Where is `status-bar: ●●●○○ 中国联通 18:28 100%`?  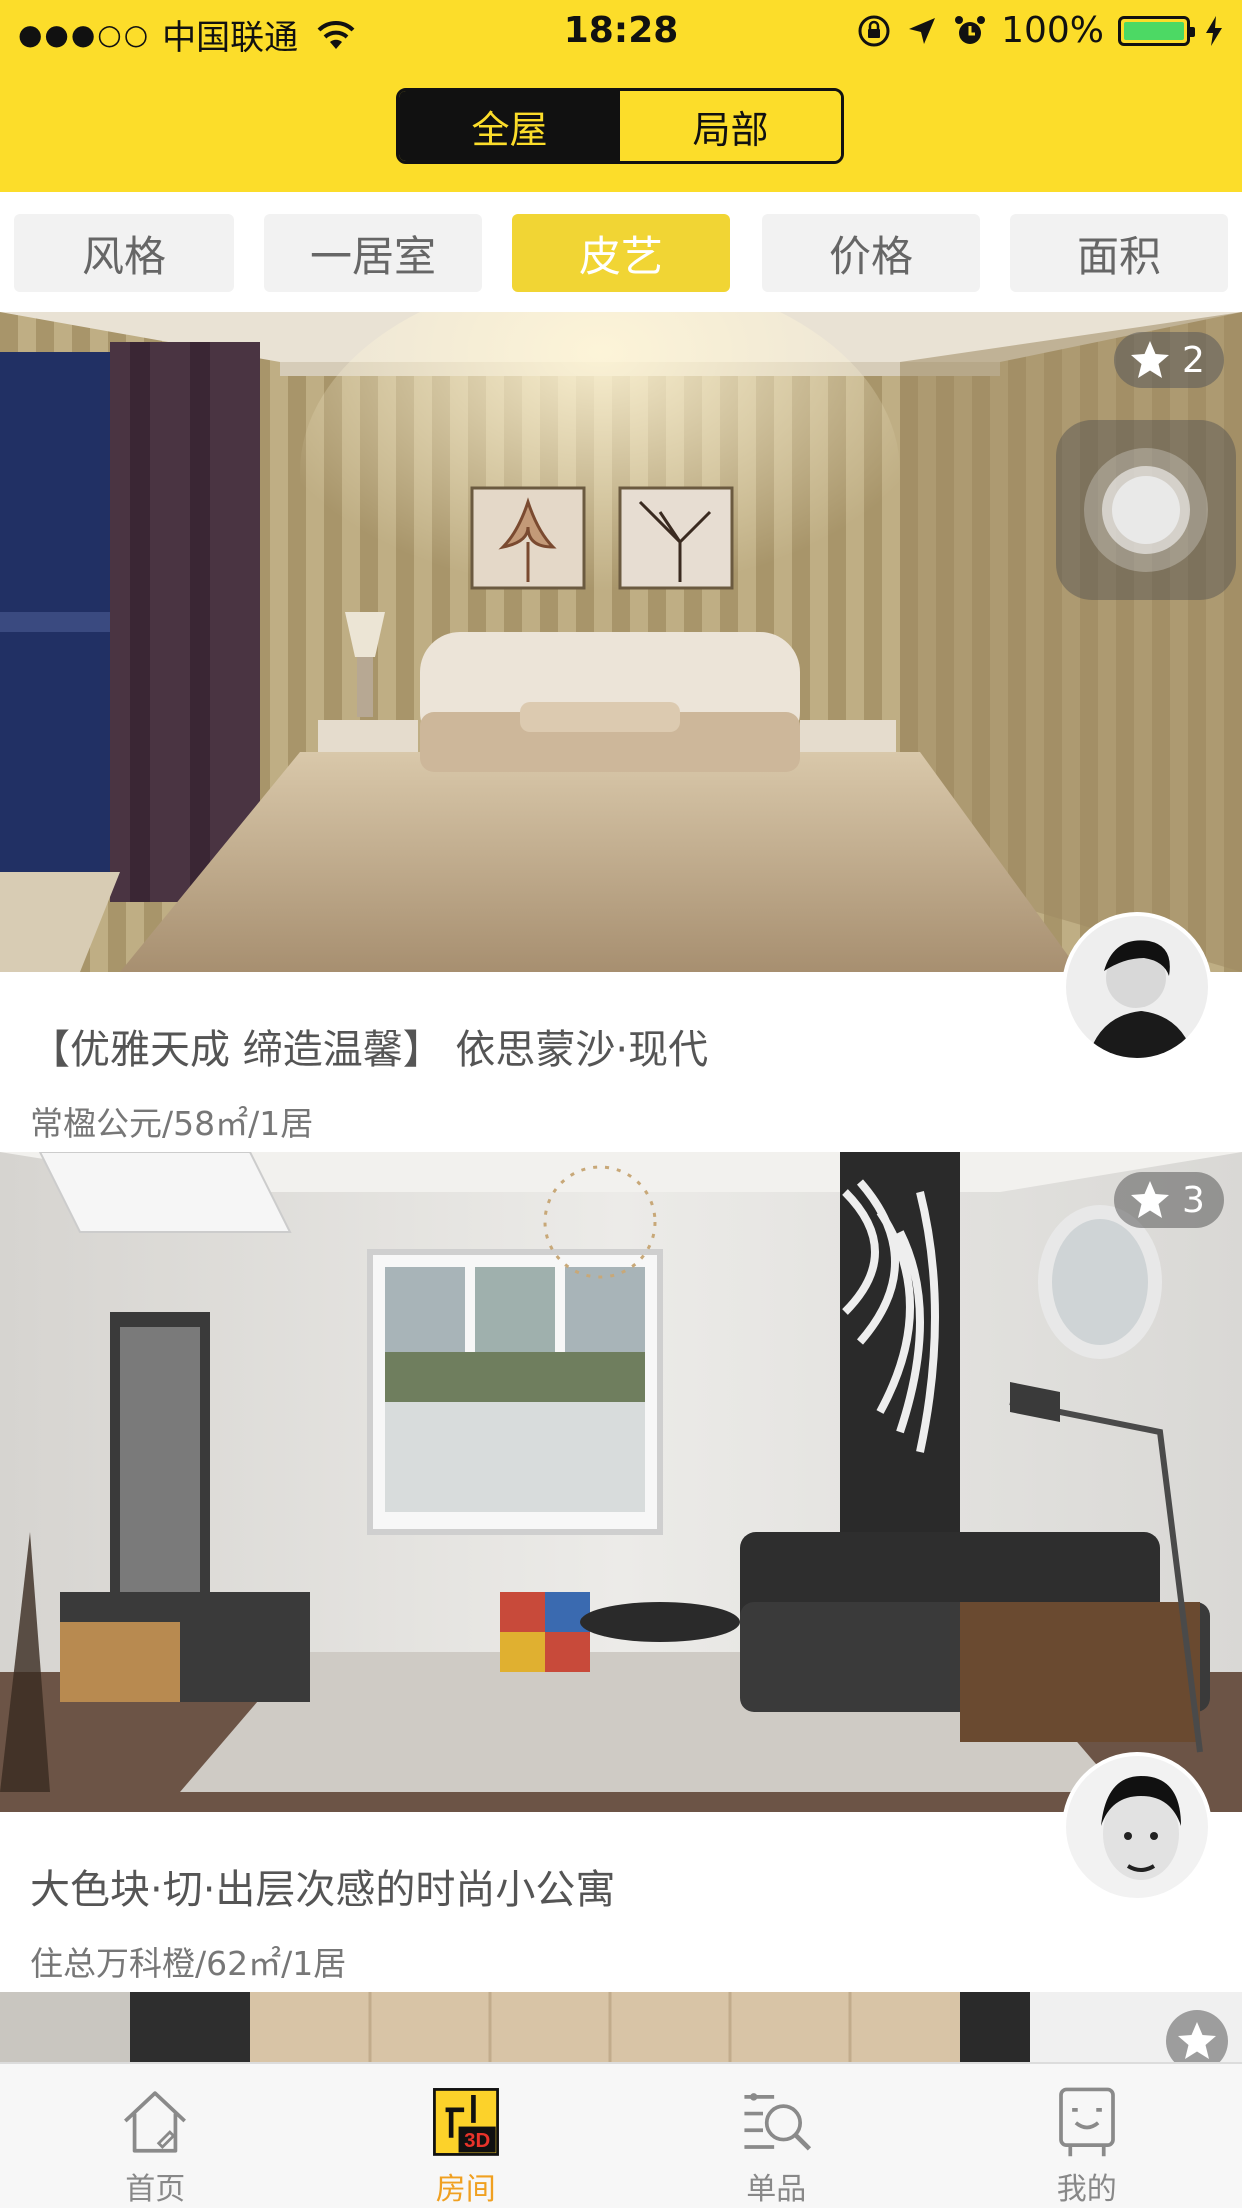 status-bar: ●●●○○ 中国联通 18:28 100% is located at coordinates (621, 31).